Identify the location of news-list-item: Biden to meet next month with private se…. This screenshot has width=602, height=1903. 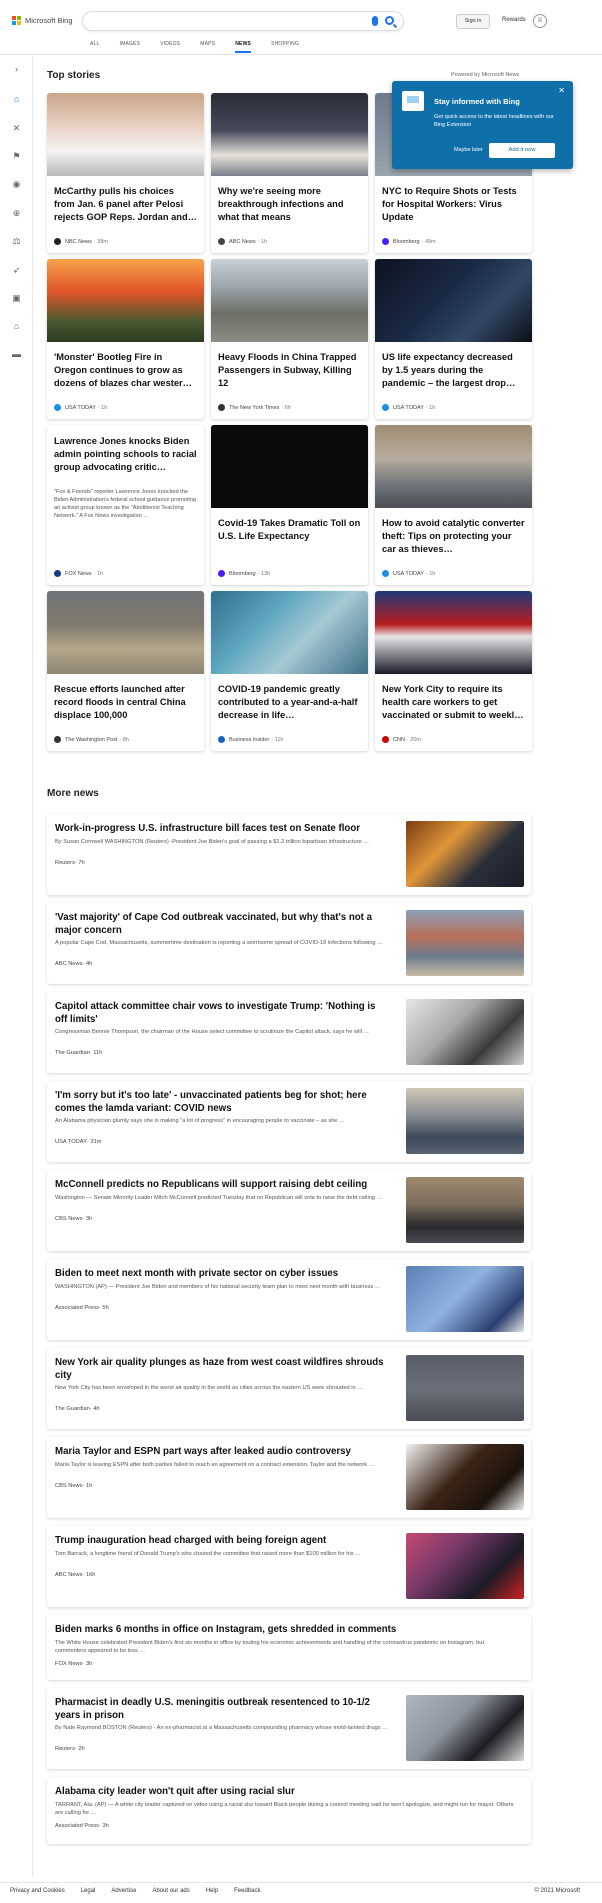
(289, 1299).